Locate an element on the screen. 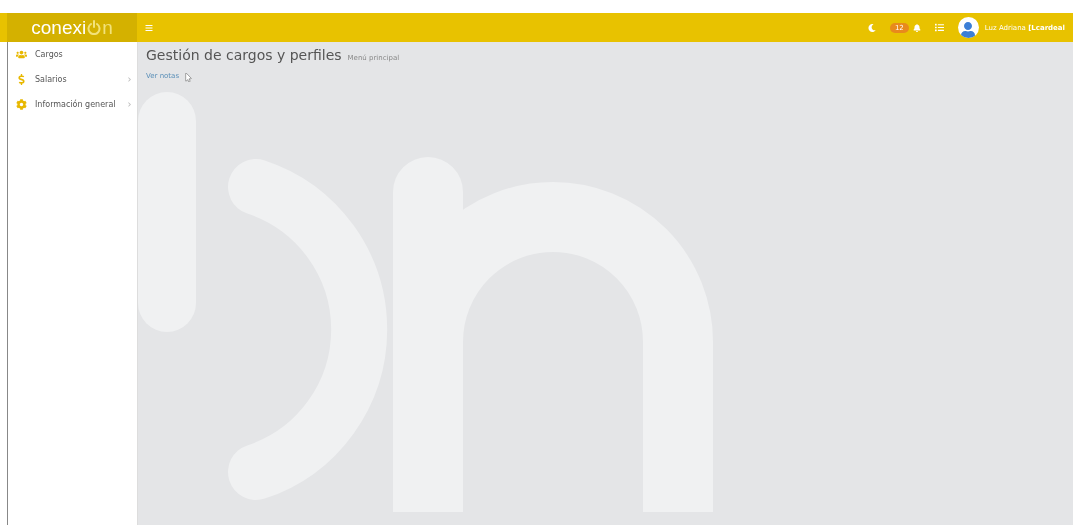 The height and width of the screenshot is (525, 1073). page-title: Gestión de cargos y perfiles is located at coordinates (244, 55).